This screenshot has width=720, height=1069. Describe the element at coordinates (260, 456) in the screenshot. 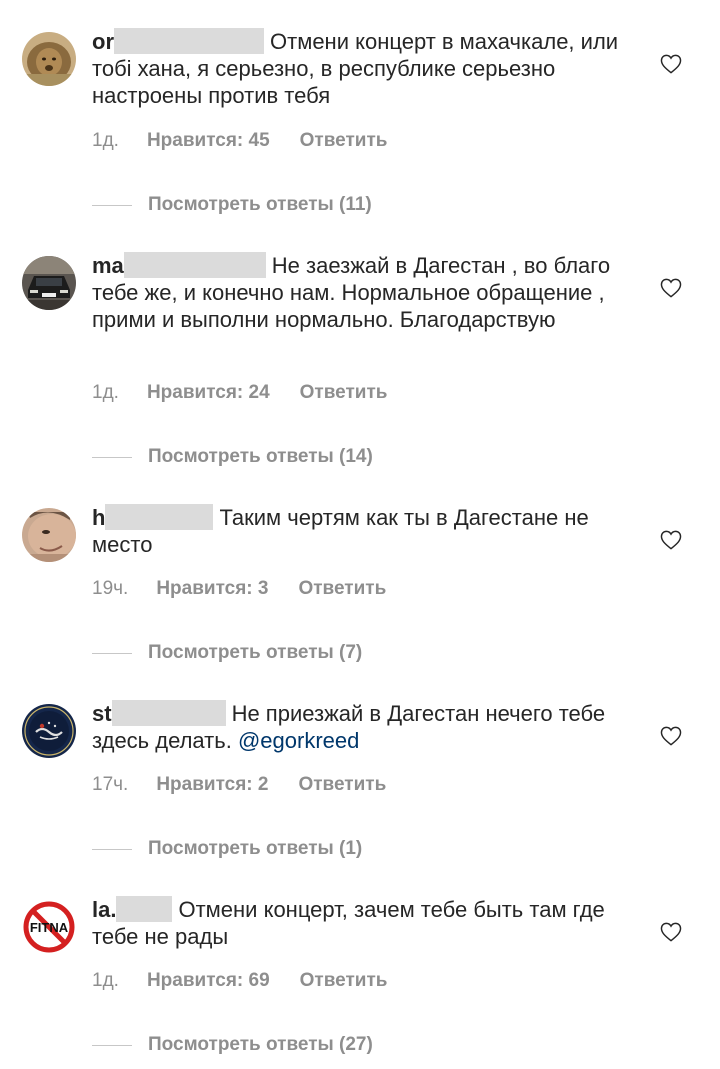

I see `view-replies-label: Посмотреть ответы (14)` at that location.